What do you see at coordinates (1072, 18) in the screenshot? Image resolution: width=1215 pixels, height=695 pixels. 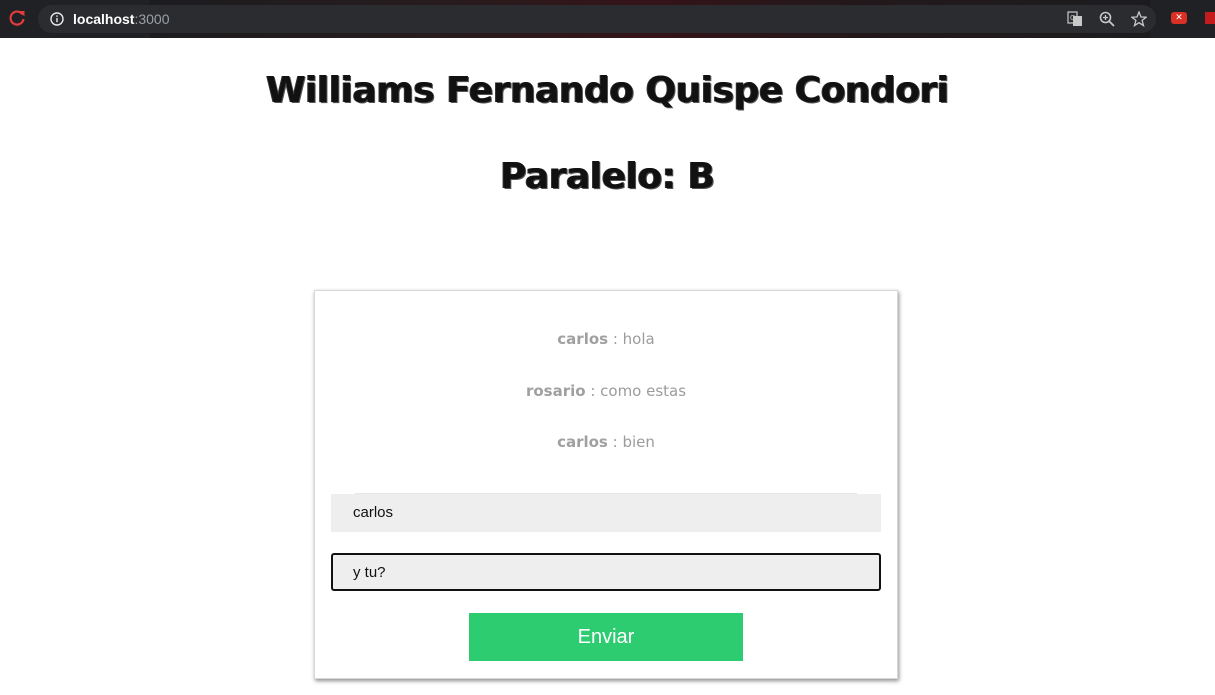 I see `svg-text: G` at bounding box center [1072, 18].